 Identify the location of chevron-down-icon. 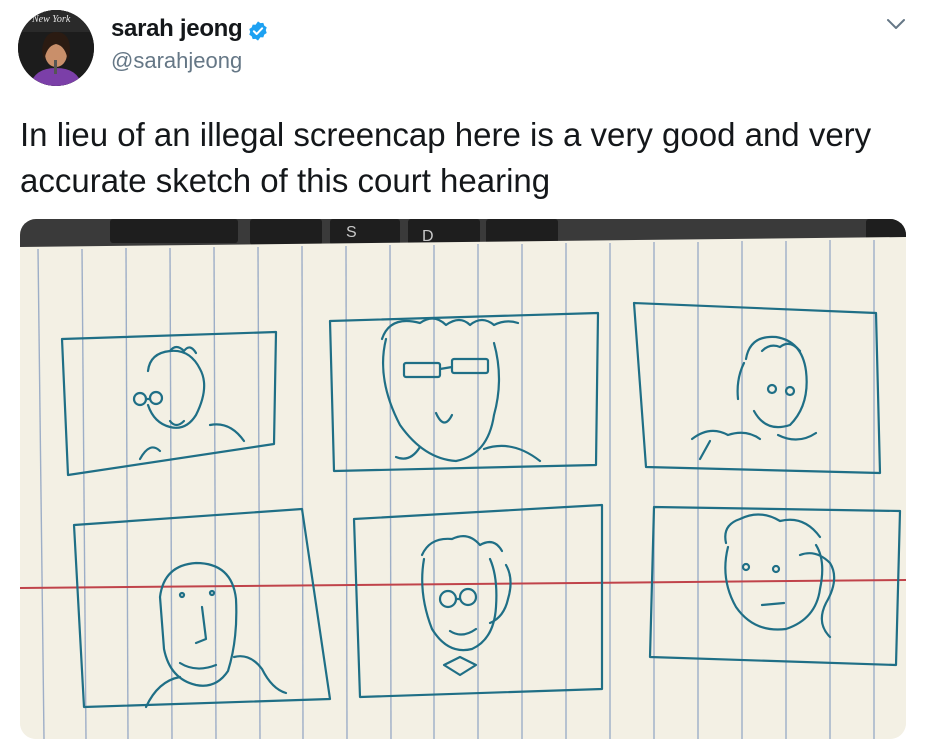
(896, 24).